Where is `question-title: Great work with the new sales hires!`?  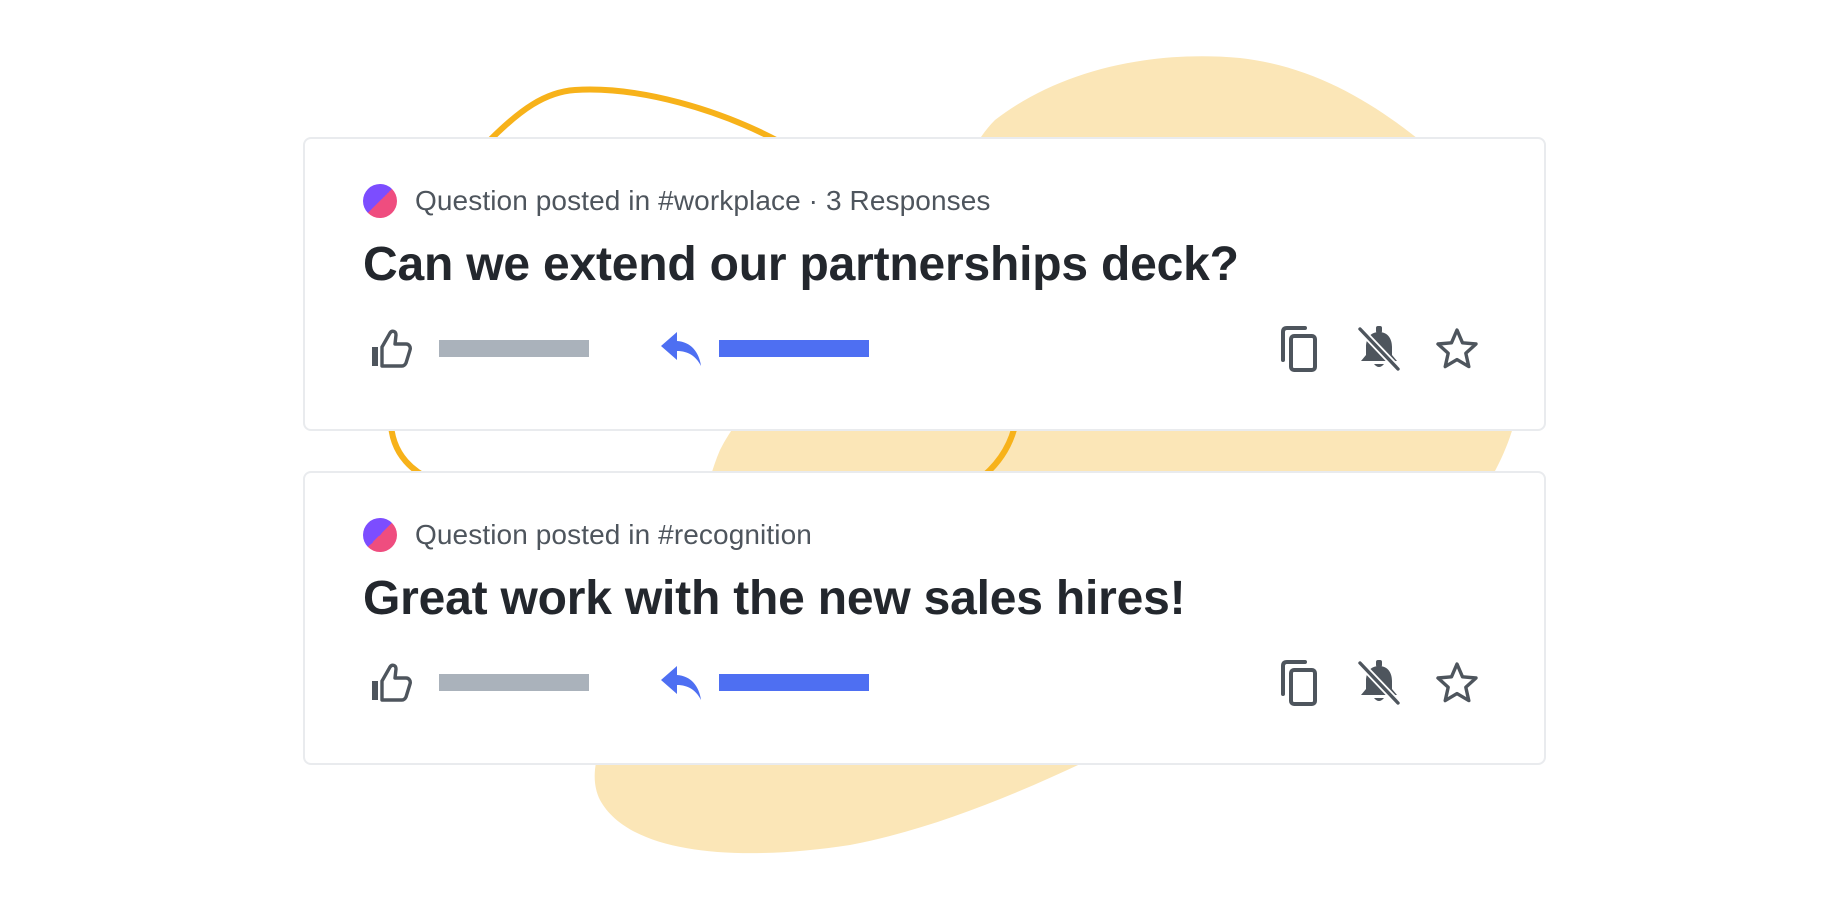 question-title: Great work with the new sales hires! is located at coordinates (774, 598).